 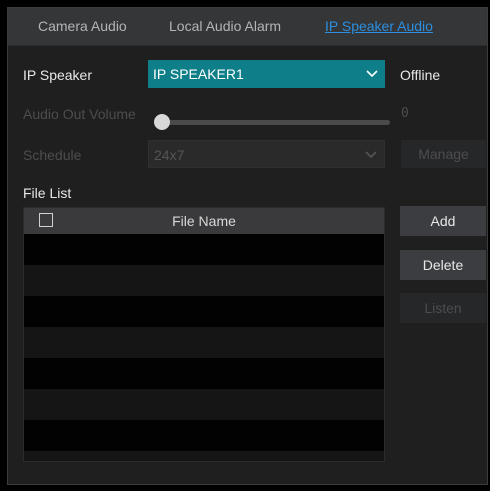 I want to click on schedule-select: 24x7, so click(x=266, y=154).